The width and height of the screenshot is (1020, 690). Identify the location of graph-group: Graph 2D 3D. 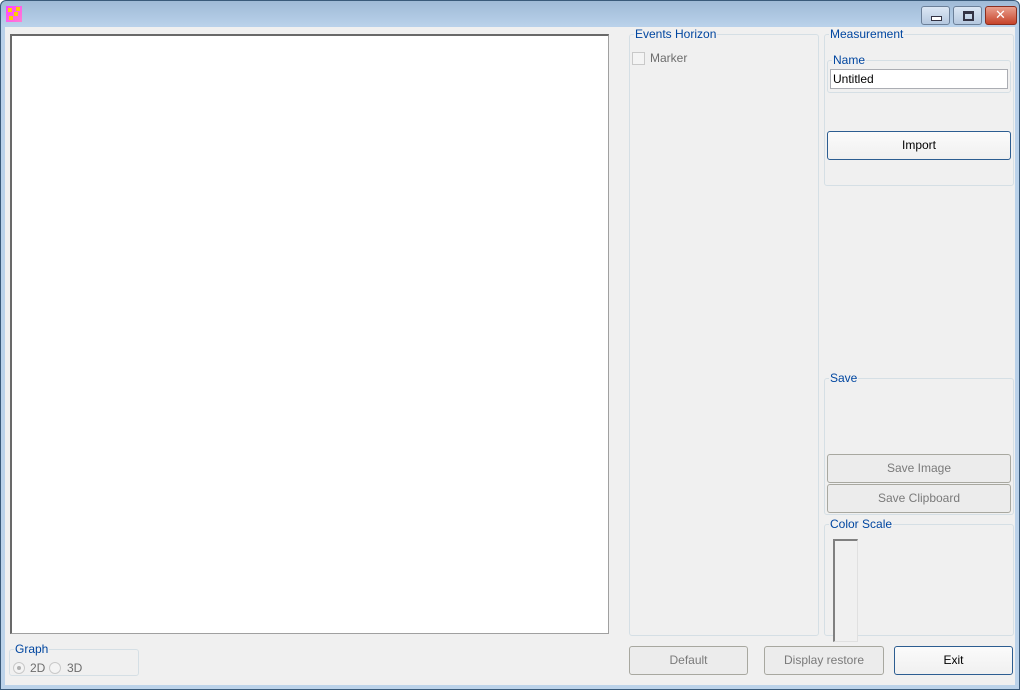
(74, 659).